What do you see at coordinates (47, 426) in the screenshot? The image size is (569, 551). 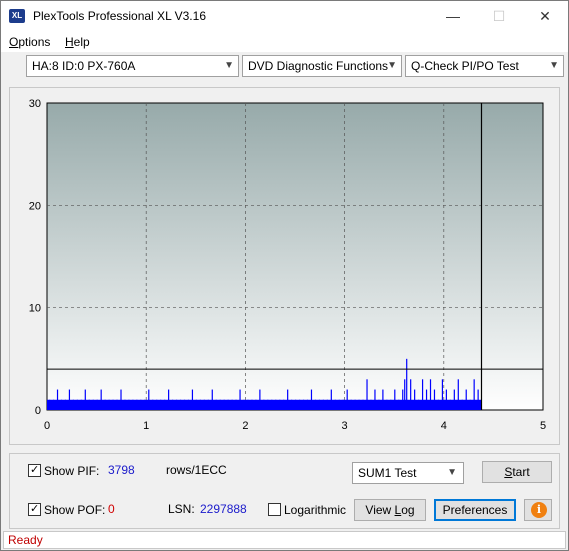 I see `x-tick-label: 0` at bounding box center [47, 426].